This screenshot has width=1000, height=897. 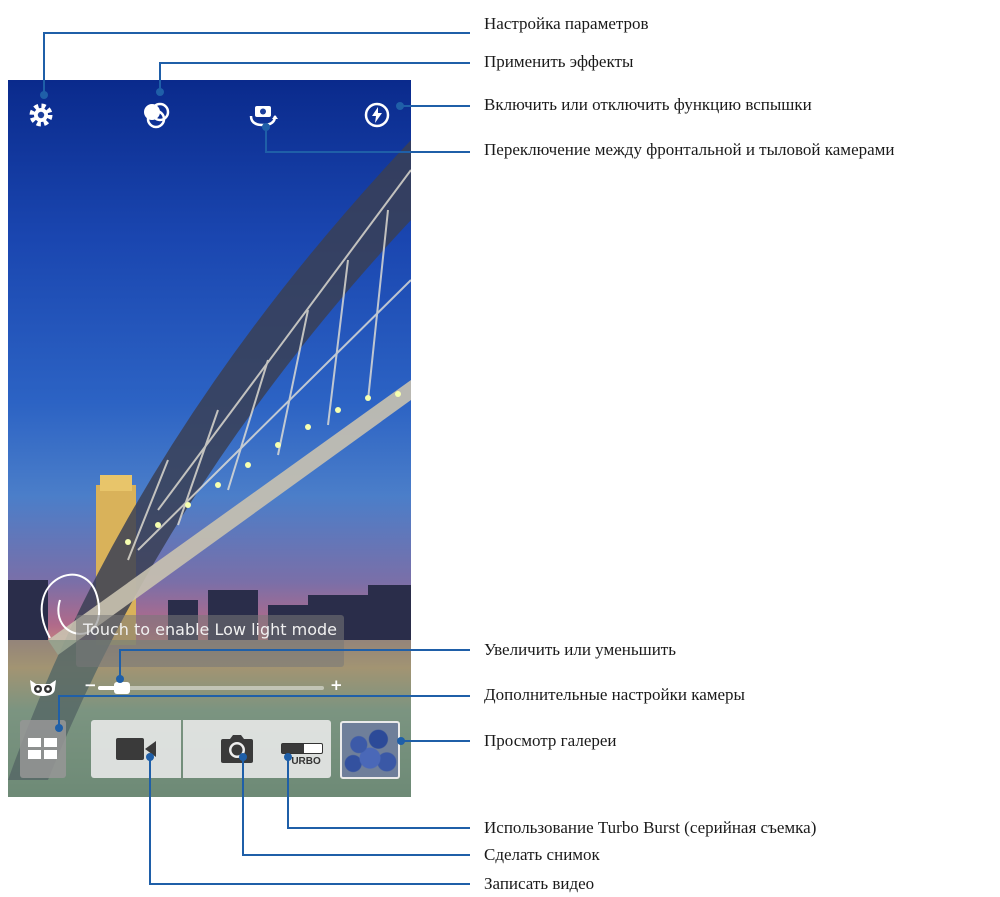 I want to click on callout-line-switch-camera, so click(x=367, y=140).